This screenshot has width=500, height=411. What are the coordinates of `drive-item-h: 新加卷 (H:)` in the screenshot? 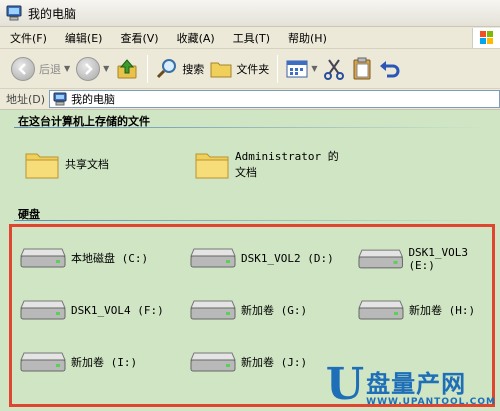 It's located at (416, 310).